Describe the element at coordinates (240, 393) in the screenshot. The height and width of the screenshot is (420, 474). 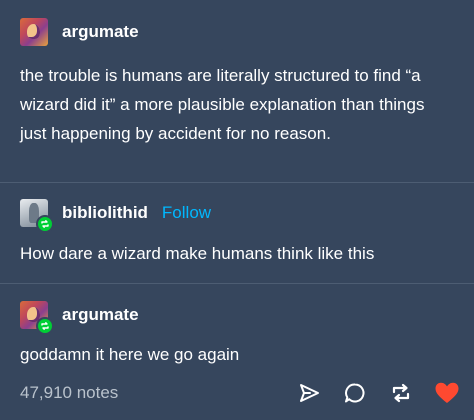
I see `post-footer: 47,910 notes` at that location.